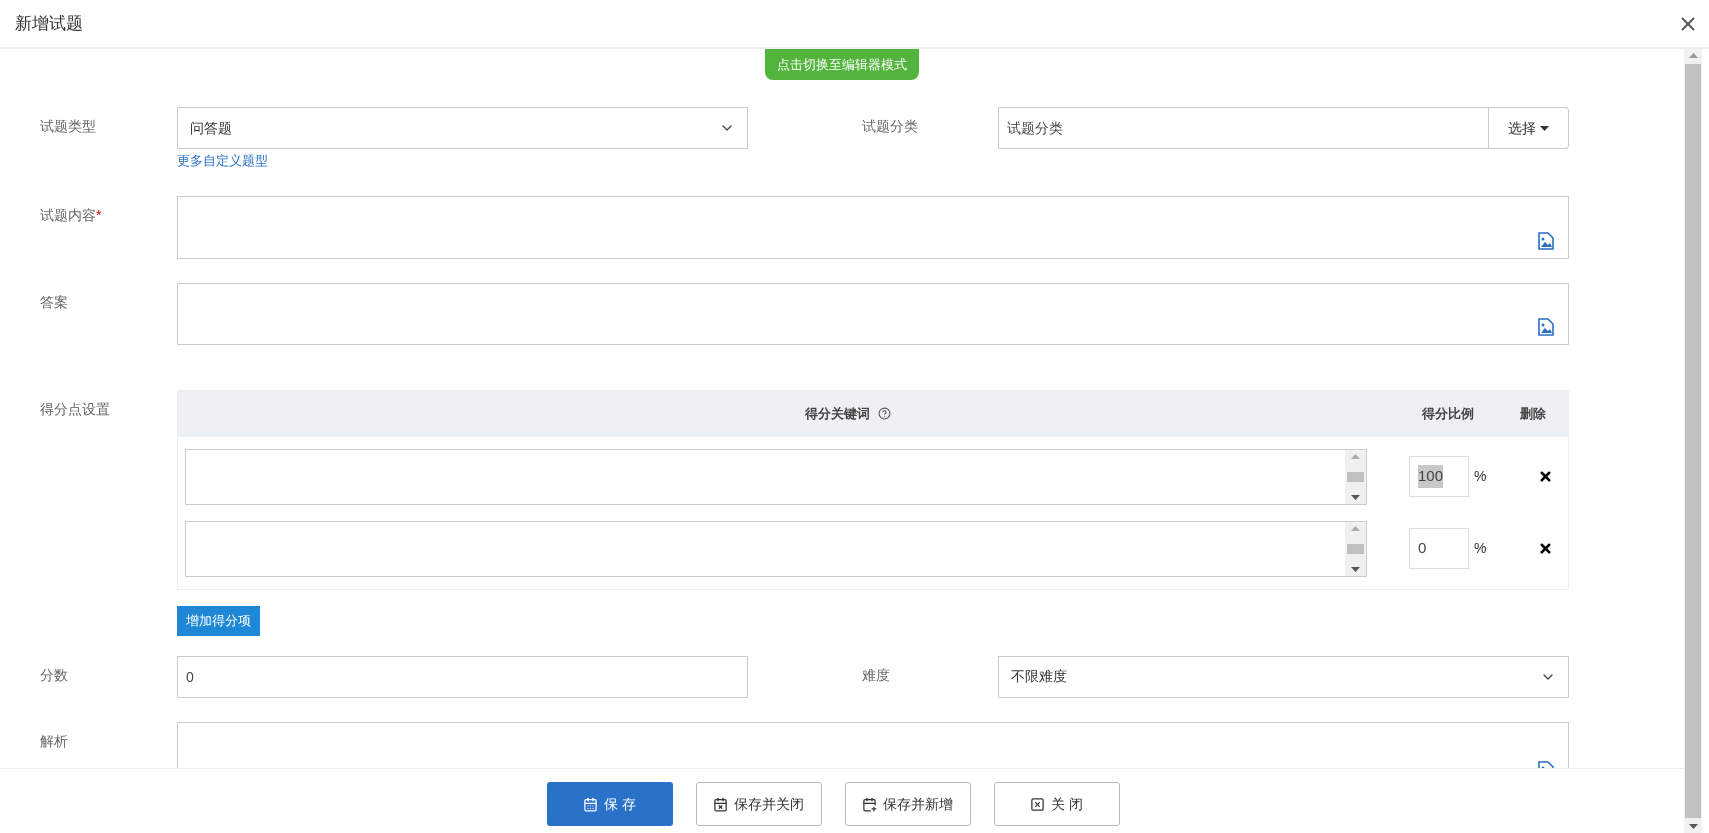 The height and width of the screenshot is (833, 1709). Describe the element at coordinates (54, 740) in the screenshot. I see `field-label: 解析` at that location.